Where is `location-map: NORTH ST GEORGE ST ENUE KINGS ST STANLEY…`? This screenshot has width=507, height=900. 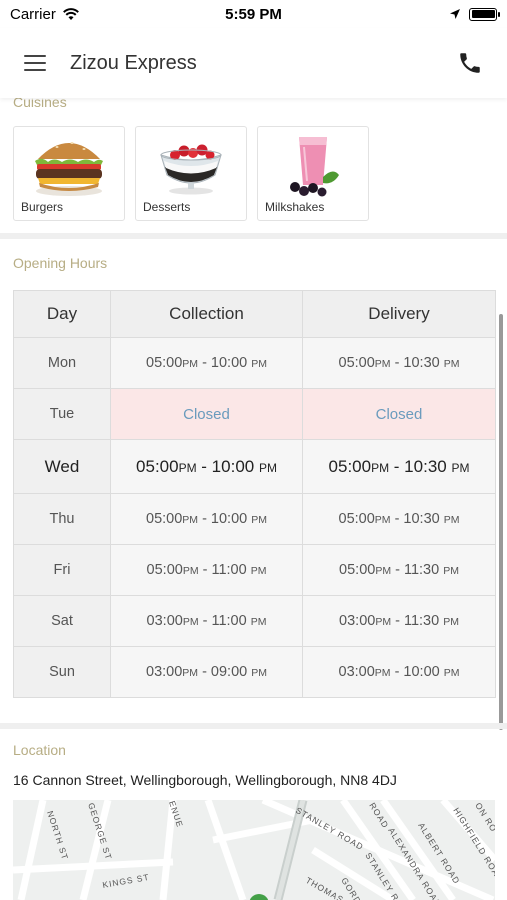
location-map: NORTH ST GEORGE ST ENUE KINGS ST STANLEY… is located at coordinates (254, 850).